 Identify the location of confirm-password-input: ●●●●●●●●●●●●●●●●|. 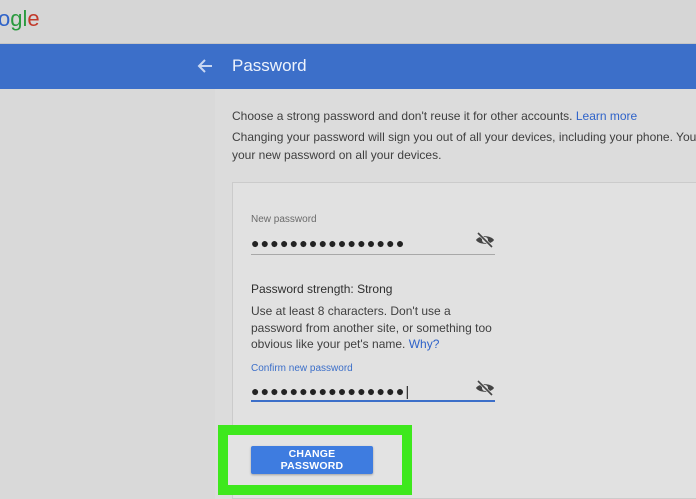
(330, 391).